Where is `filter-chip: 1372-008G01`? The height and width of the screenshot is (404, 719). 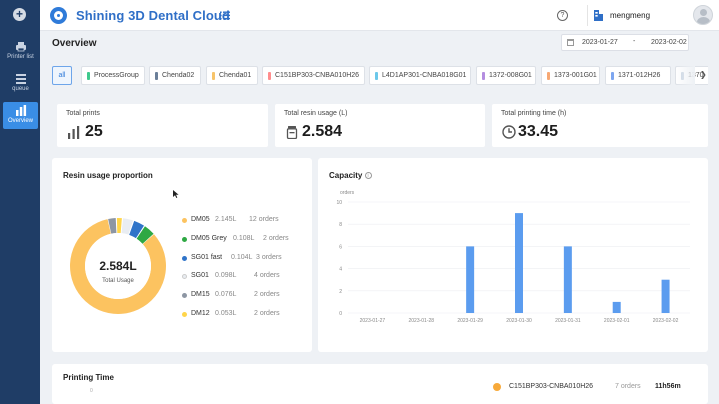 filter-chip: 1372-008G01 is located at coordinates (506, 75).